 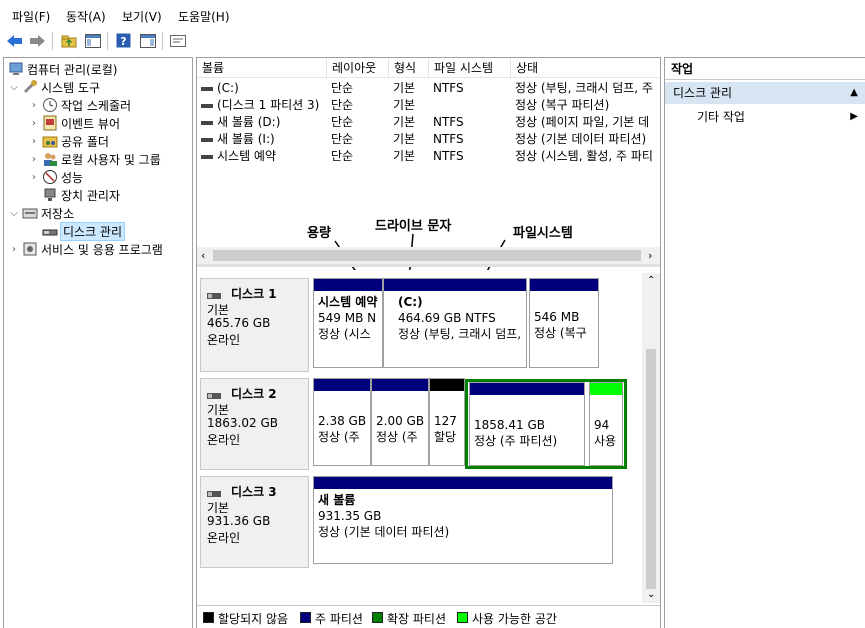 I want to click on partition: 127 할당, so click(x=447, y=422).